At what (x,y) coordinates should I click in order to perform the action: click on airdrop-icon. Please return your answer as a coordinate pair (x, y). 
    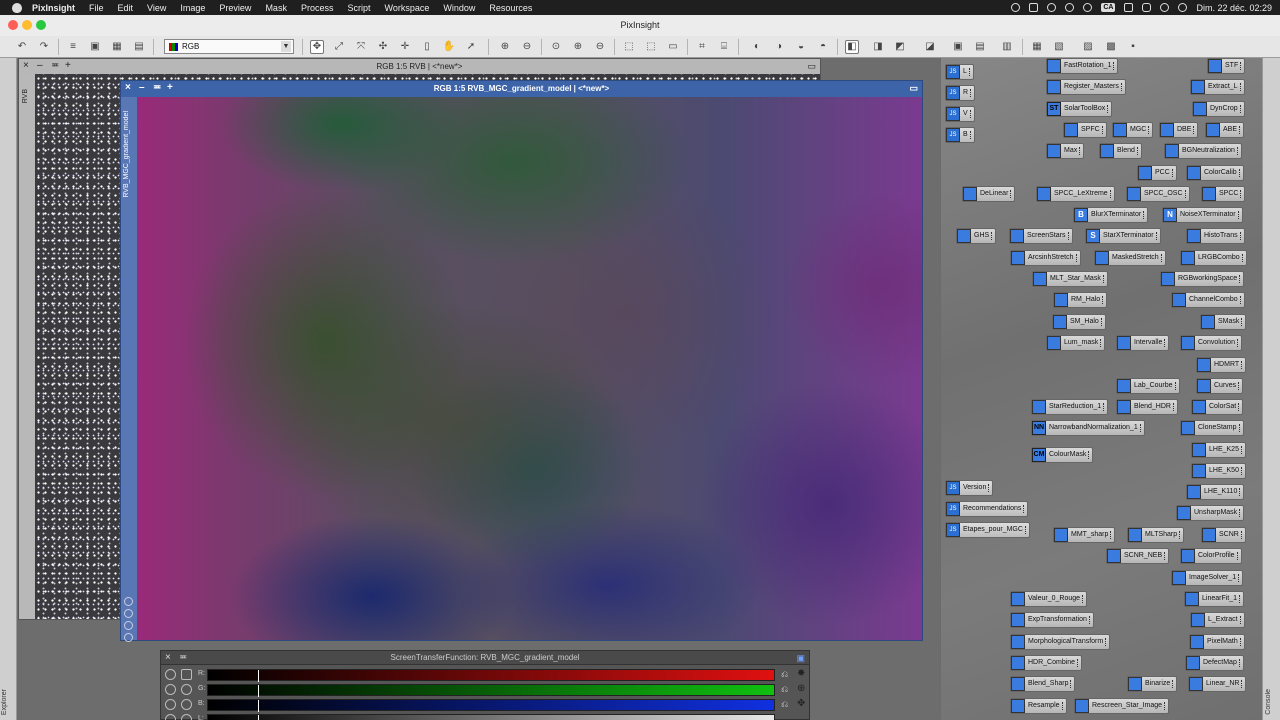
    Looking at the image, I should click on (1088, 7).